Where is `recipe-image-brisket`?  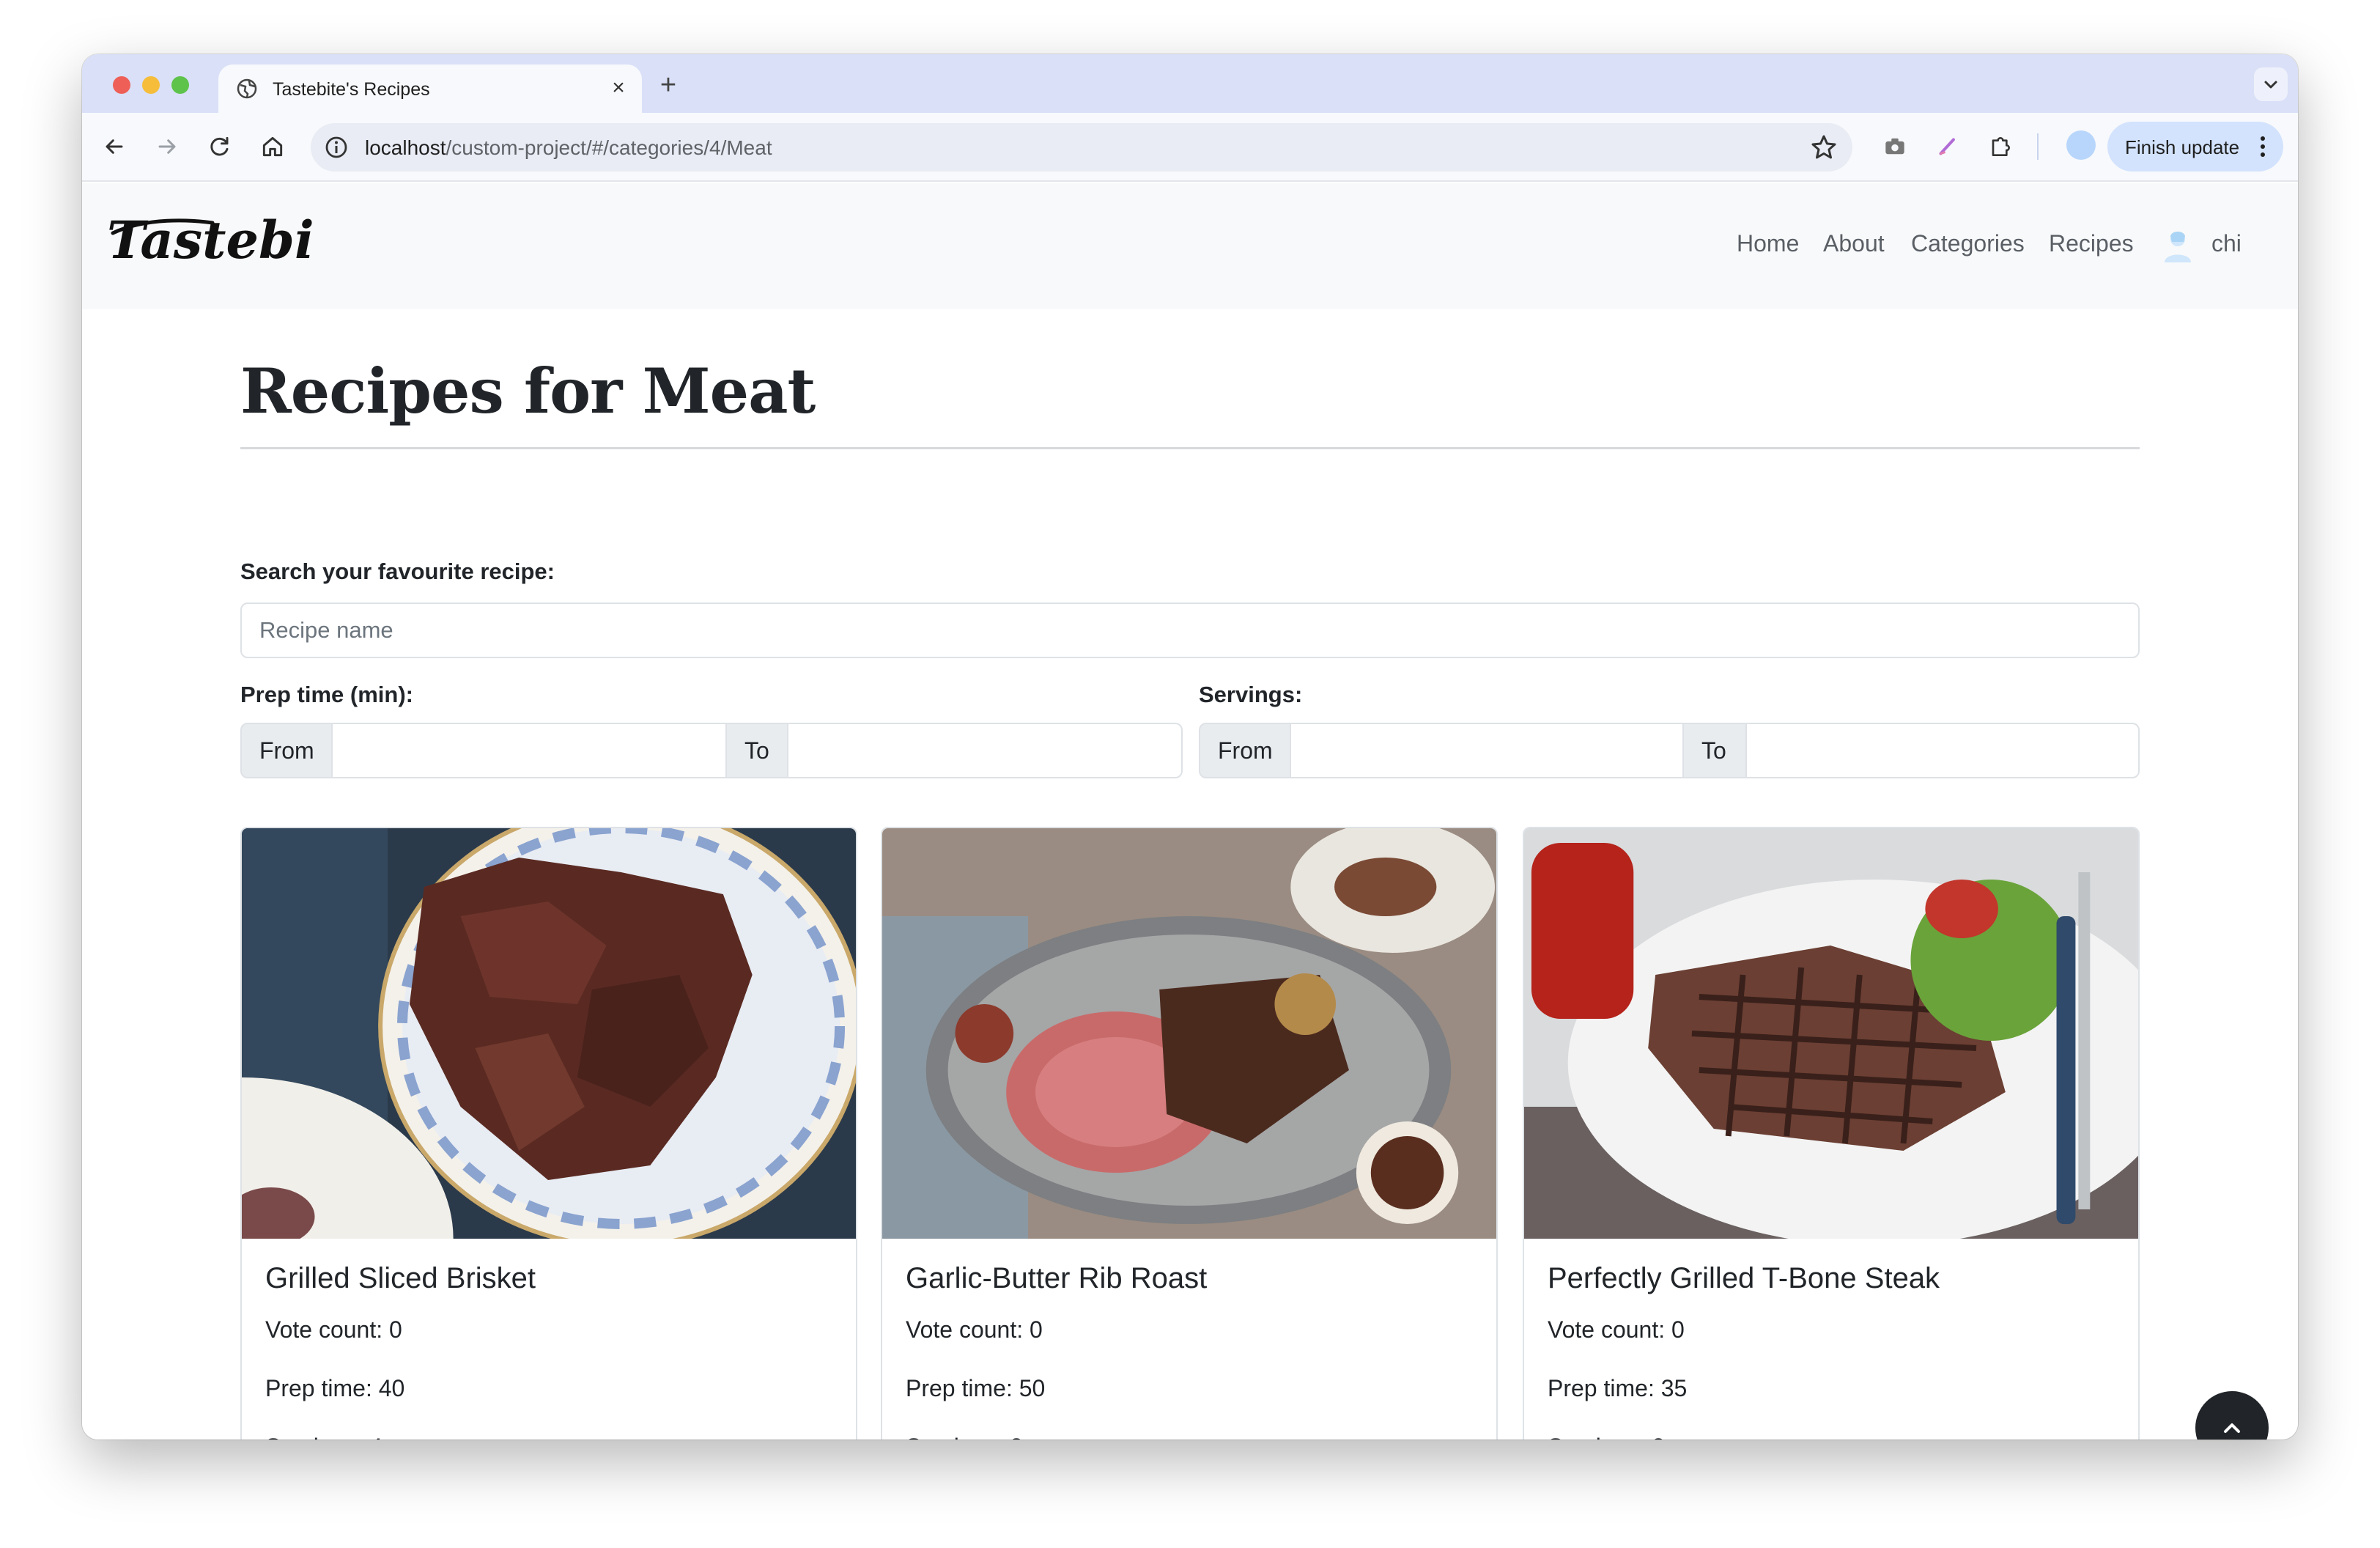 recipe-image-brisket is located at coordinates (549, 1033).